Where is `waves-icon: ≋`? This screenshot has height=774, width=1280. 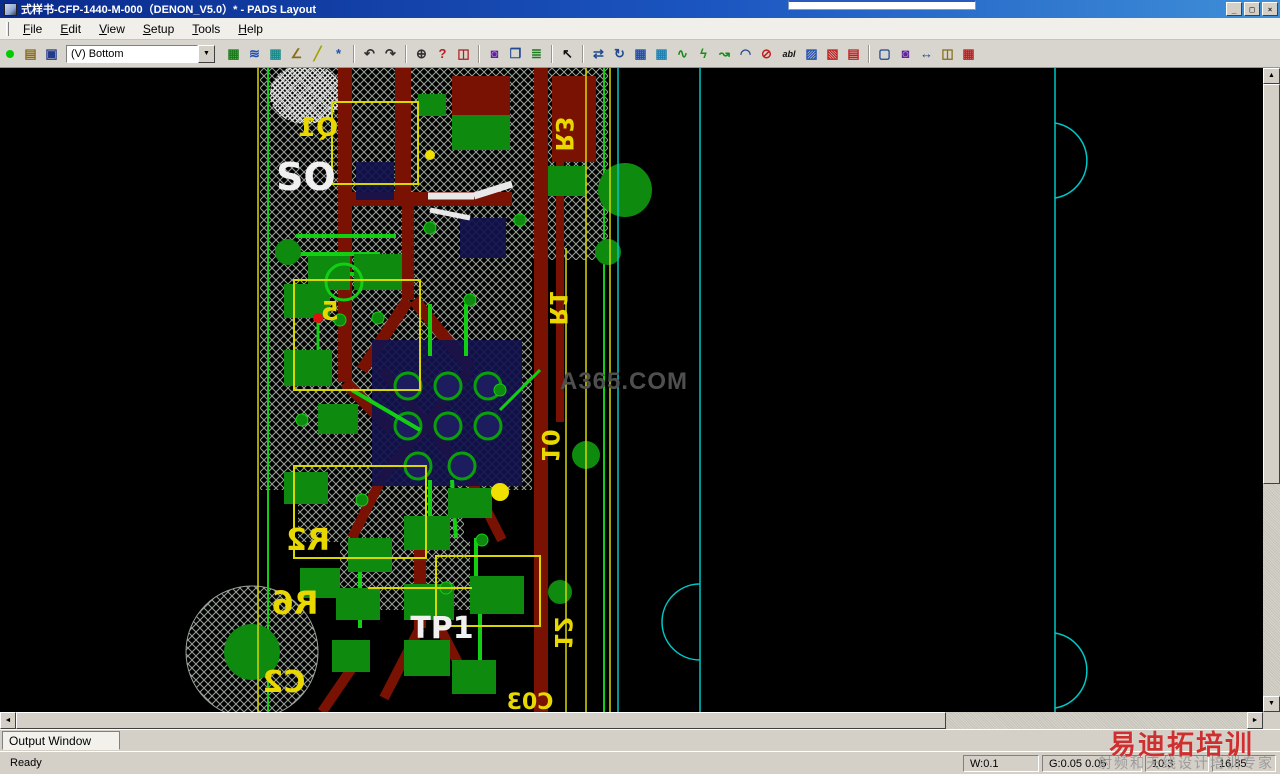
waves-icon: ≋ is located at coordinates (254, 54).